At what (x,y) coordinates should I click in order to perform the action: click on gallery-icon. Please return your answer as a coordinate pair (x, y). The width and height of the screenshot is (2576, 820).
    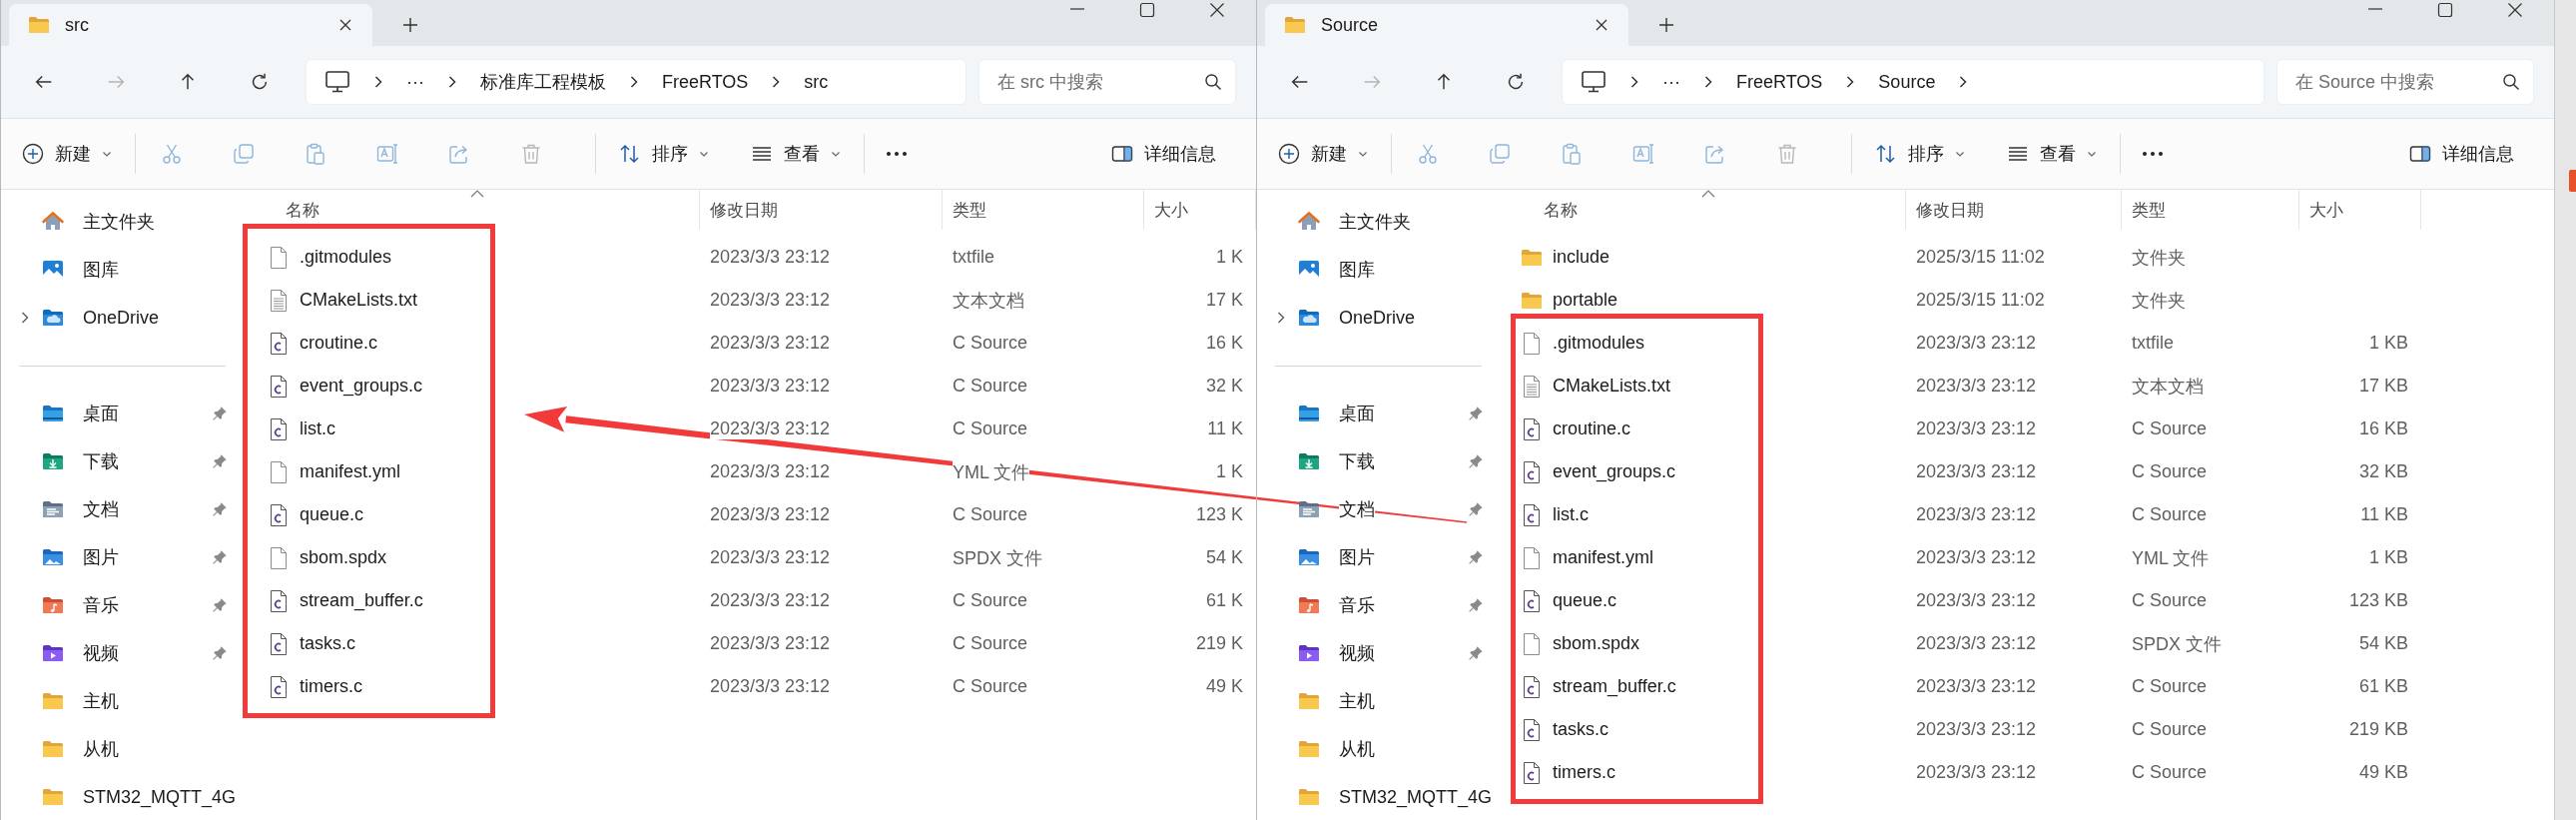
    Looking at the image, I should click on (53, 270).